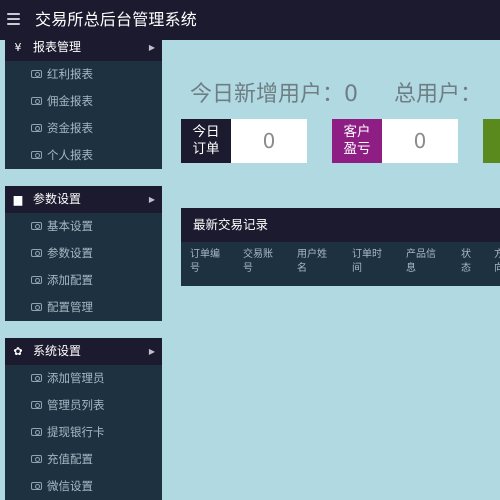 The width and height of the screenshot is (500, 500). I want to click on sidebar-item-funds-report: 资金报表, so click(83, 128).